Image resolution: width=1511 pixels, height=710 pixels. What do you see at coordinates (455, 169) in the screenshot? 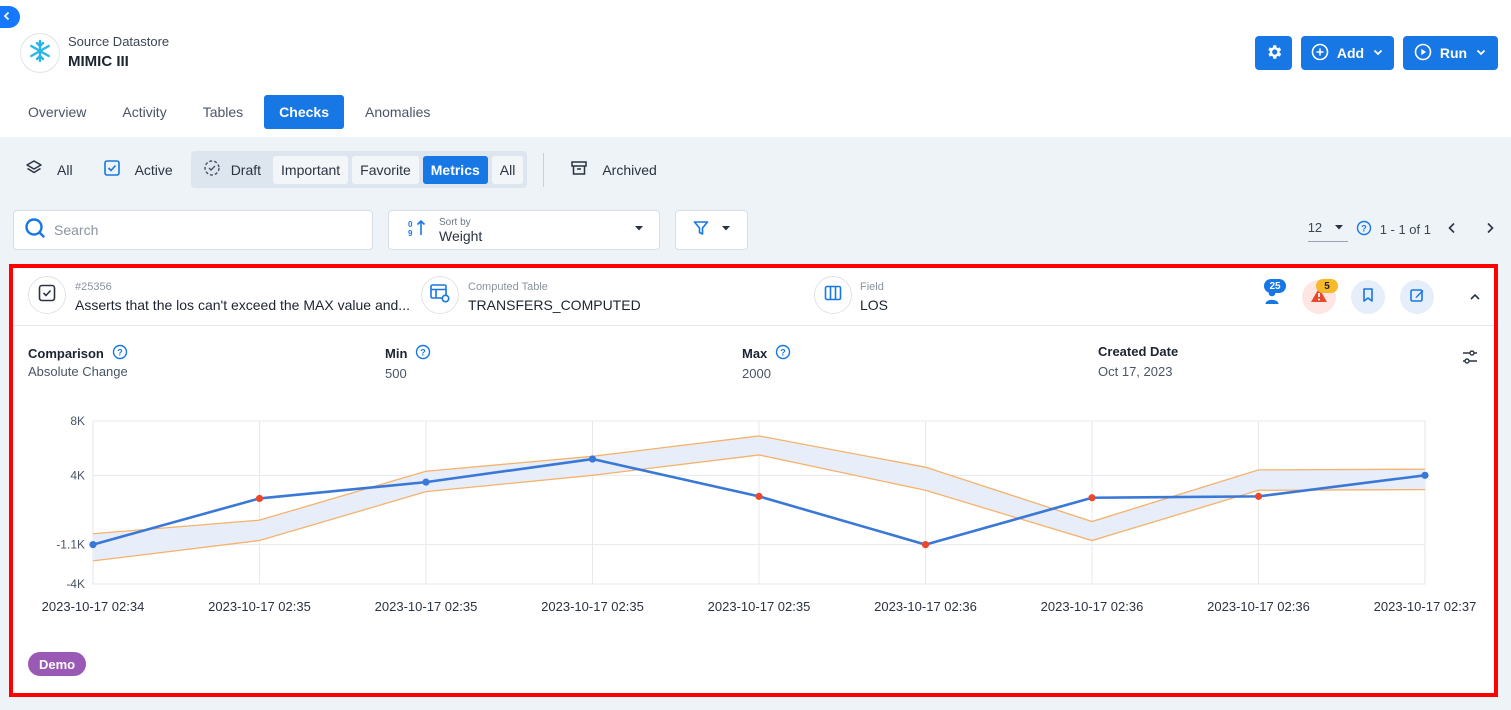
I see `filter-metrics: Metrics` at bounding box center [455, 169].